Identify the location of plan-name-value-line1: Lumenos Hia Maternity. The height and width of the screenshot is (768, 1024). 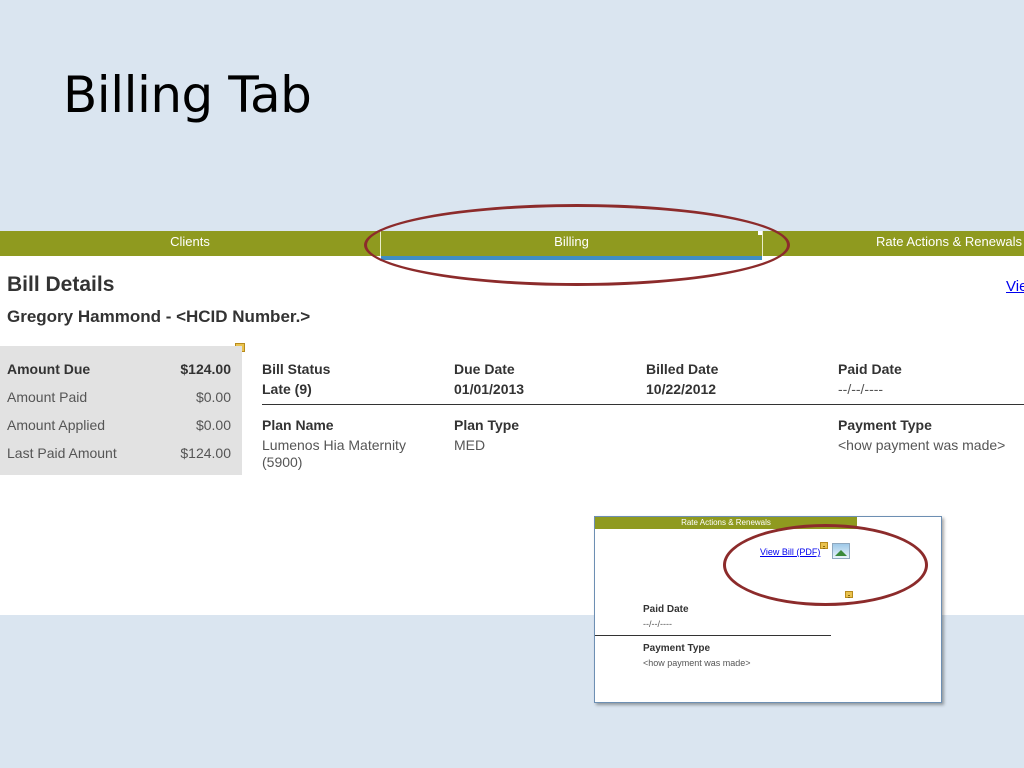
(334, 445).